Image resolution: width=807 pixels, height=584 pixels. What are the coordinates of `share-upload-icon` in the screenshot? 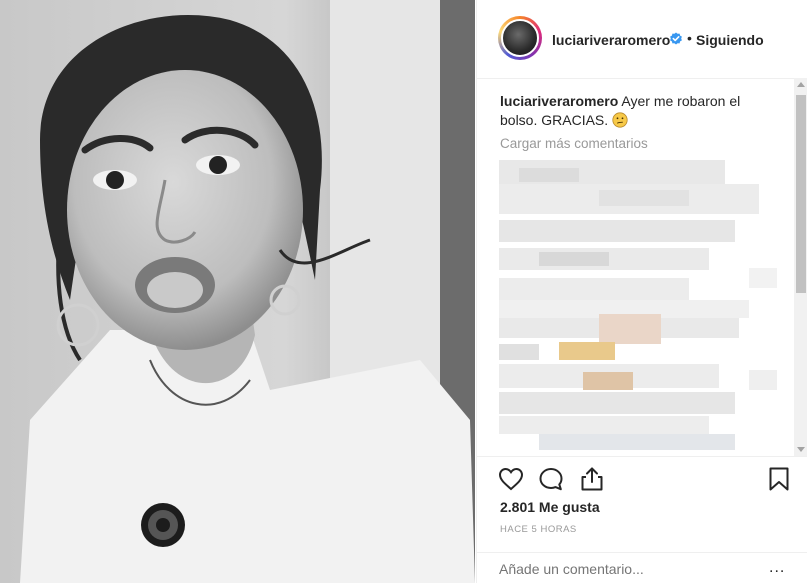 It's located at (592, 479).